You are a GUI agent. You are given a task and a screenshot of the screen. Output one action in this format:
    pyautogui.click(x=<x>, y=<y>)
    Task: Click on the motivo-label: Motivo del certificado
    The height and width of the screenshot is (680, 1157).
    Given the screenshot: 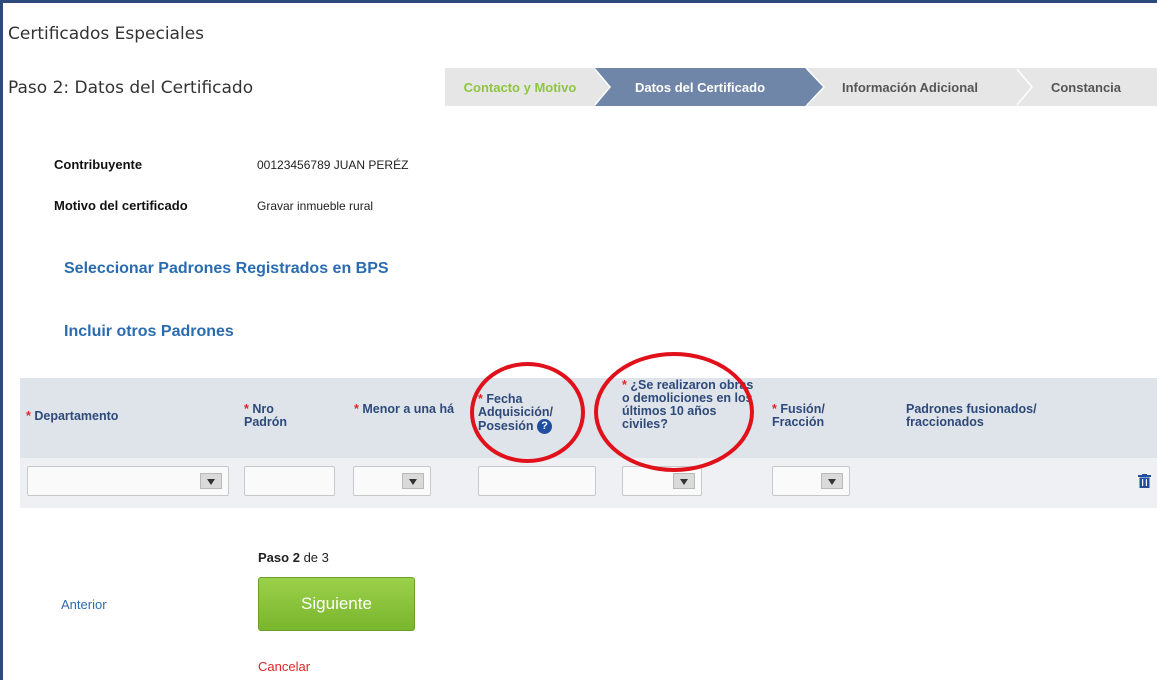 What is the action you would take?
    pyautogui.click(x=121, y=205)
    